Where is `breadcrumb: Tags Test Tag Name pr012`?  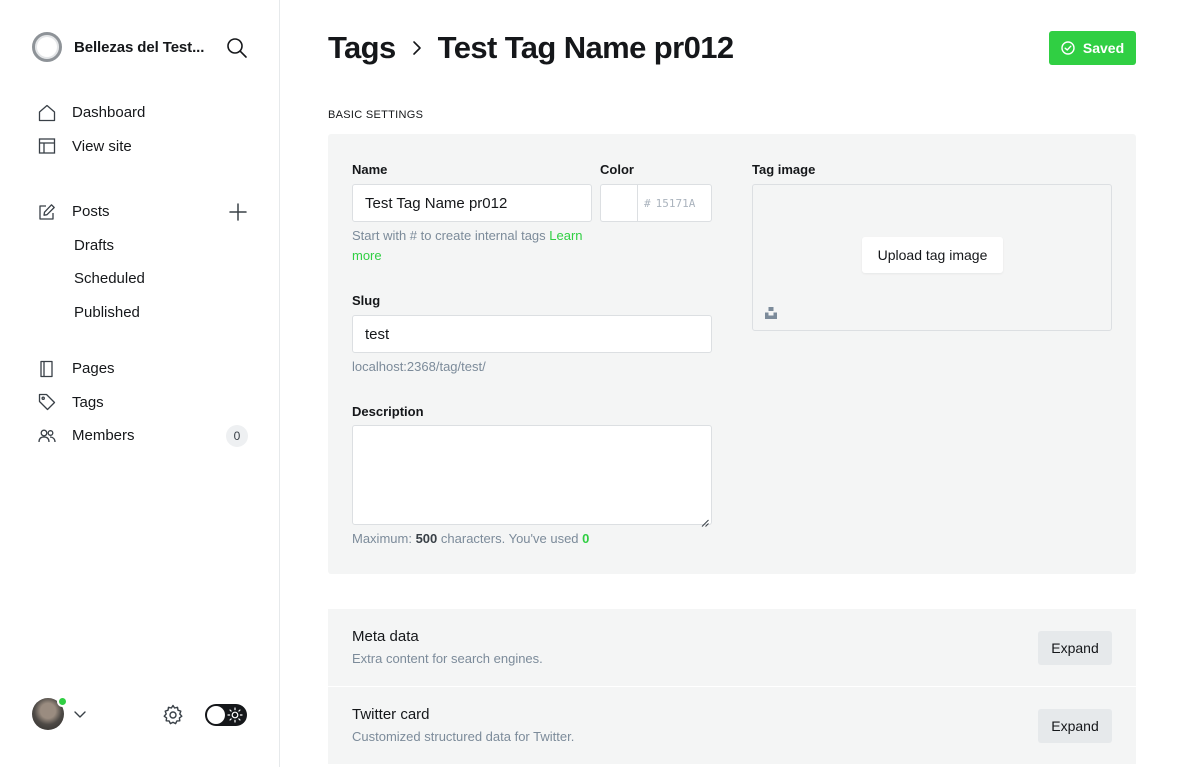 breadcrumb: Tags Test Tag Name pr012 is located at coordinates (531, 48).